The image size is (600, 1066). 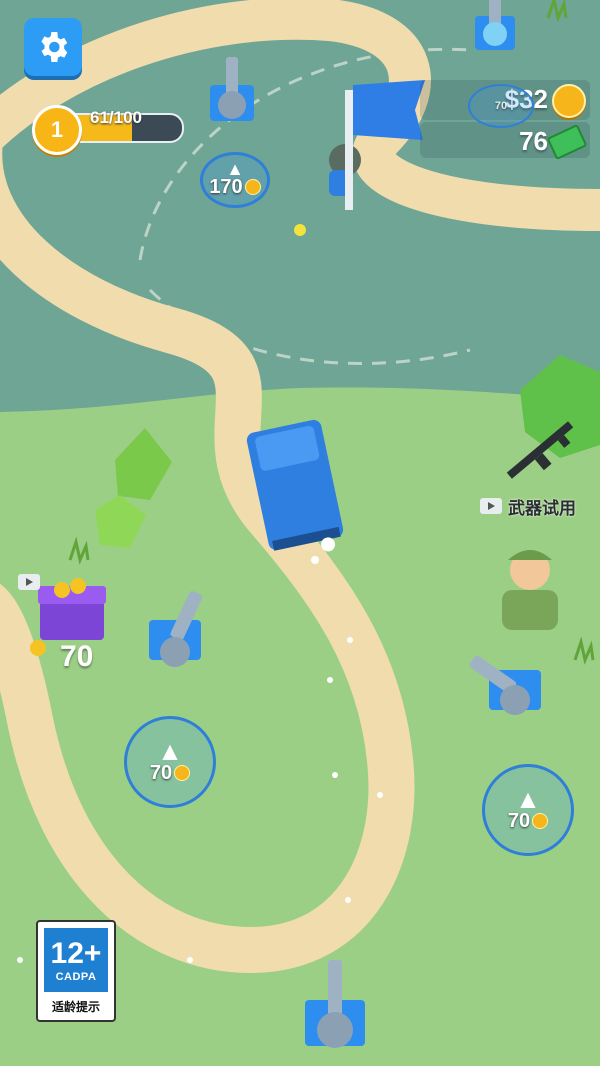 I want to click on settings-button, so click(x=53, y=47).